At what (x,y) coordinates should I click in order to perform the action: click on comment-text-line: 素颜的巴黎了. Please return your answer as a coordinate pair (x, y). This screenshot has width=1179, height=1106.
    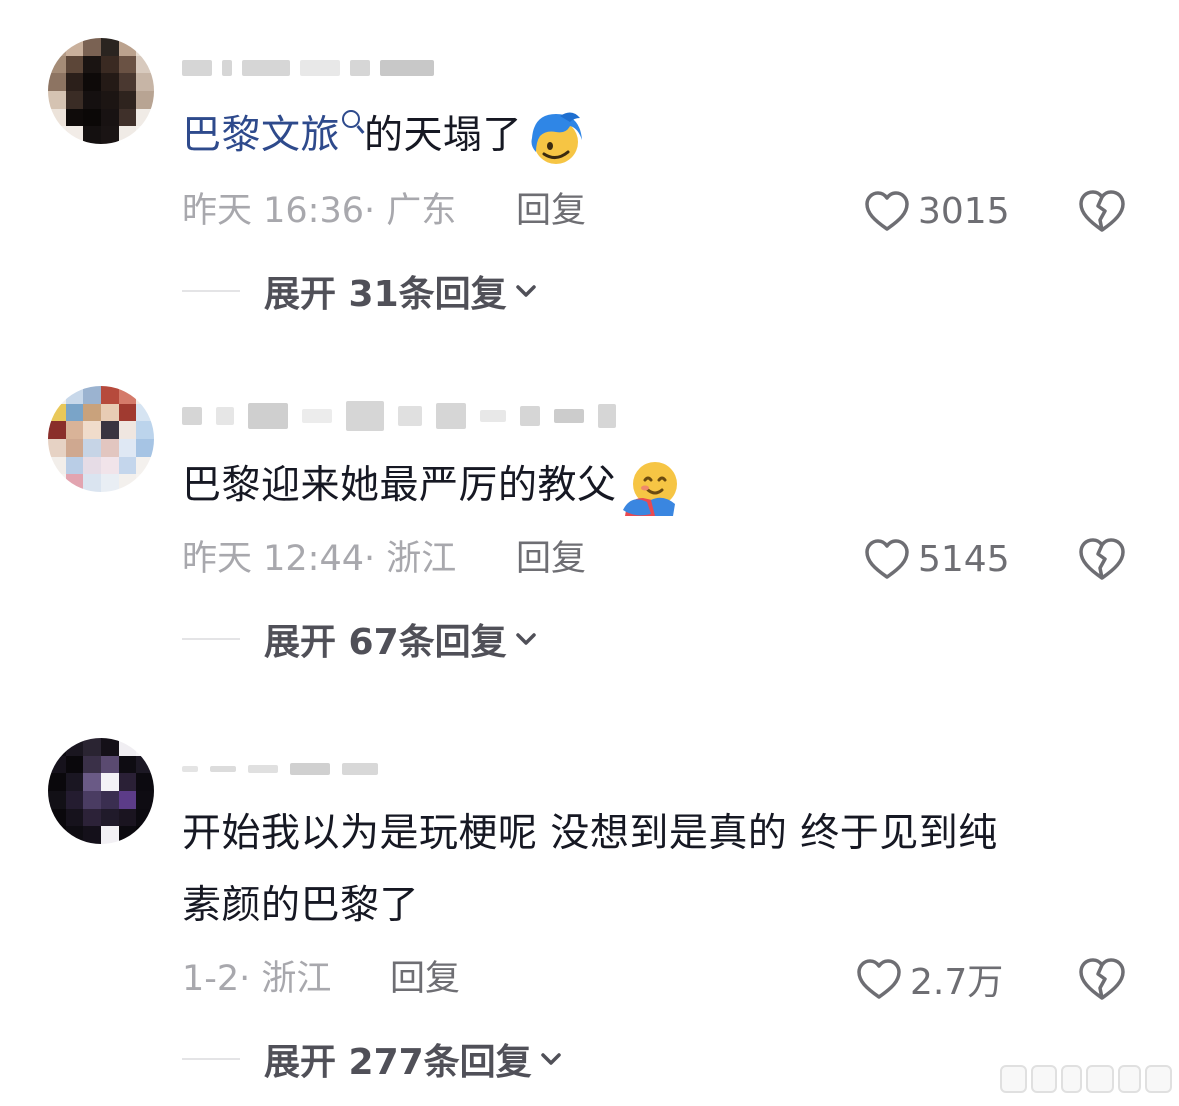
    Looking at the image, I should click on (301, 905).